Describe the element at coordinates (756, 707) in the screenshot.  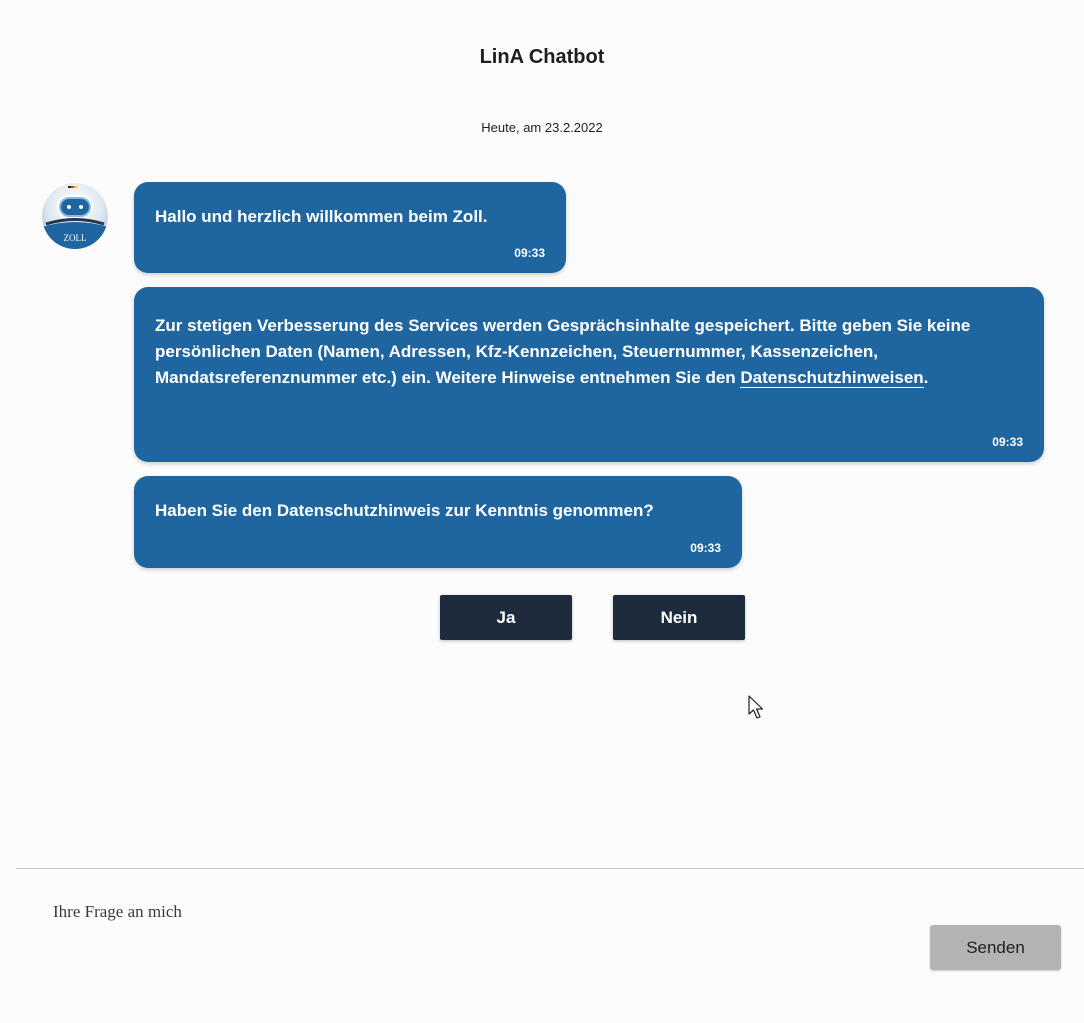
I see `mouse-cursor-icon` at that location.